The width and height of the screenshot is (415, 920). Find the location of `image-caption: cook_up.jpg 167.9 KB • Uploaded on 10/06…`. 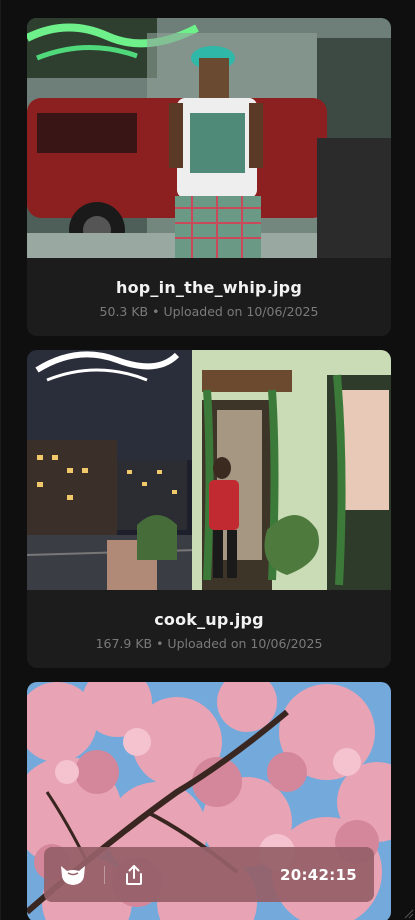

image-caption: cook_up.jpg 167.9 KB • Uploaded on 10/06… is located at coordinates (209, 629).